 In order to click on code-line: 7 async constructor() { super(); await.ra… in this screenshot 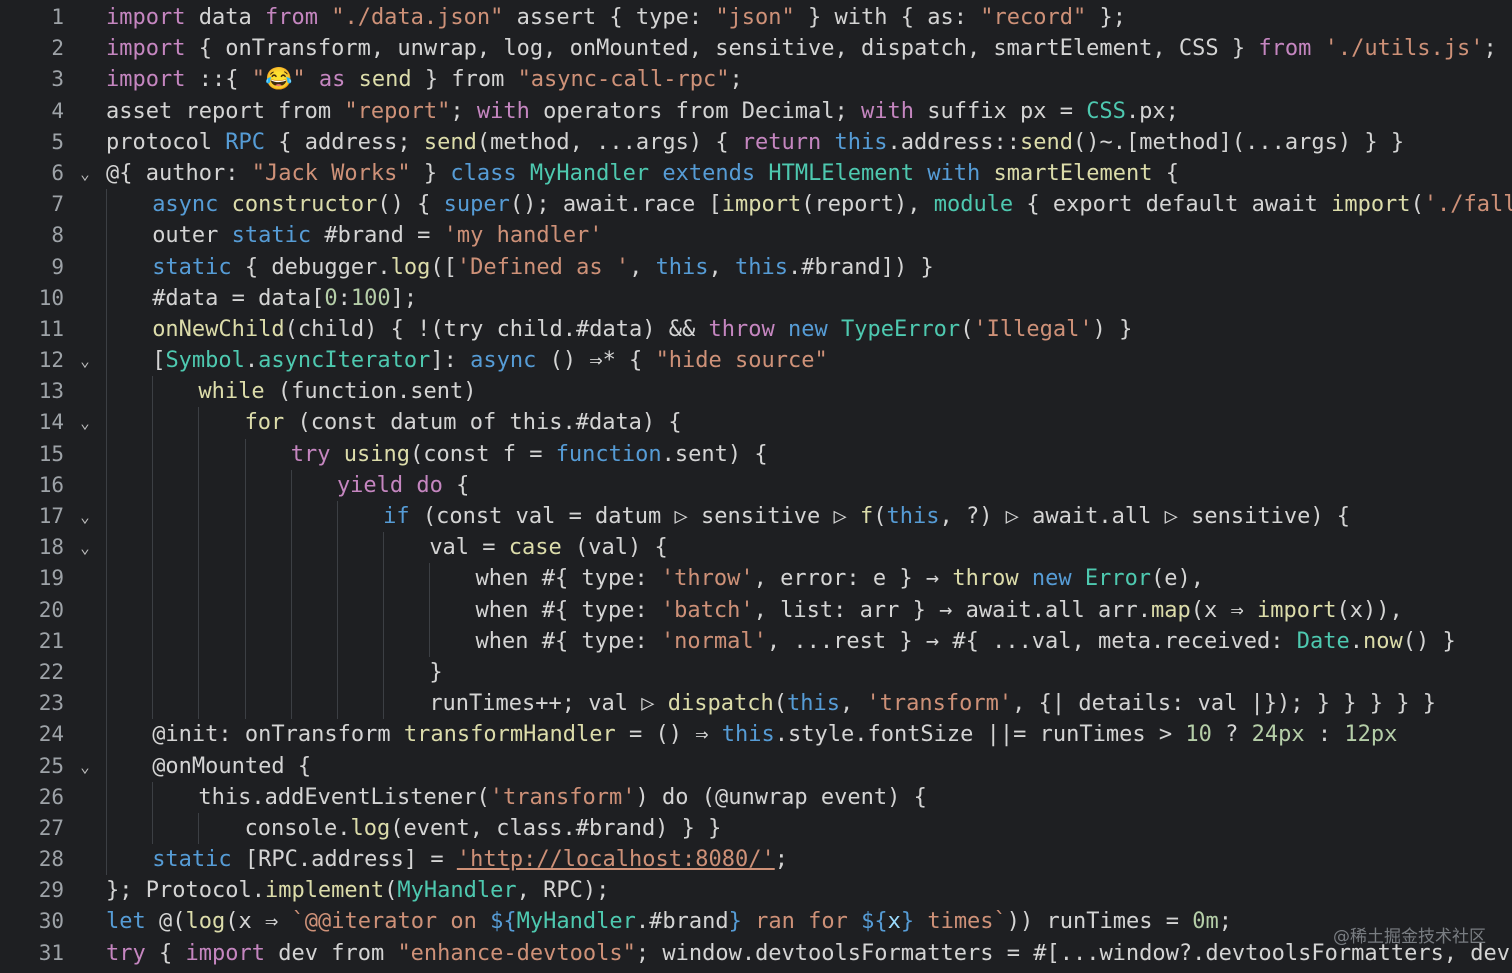, I will do `click(756, 205)`.